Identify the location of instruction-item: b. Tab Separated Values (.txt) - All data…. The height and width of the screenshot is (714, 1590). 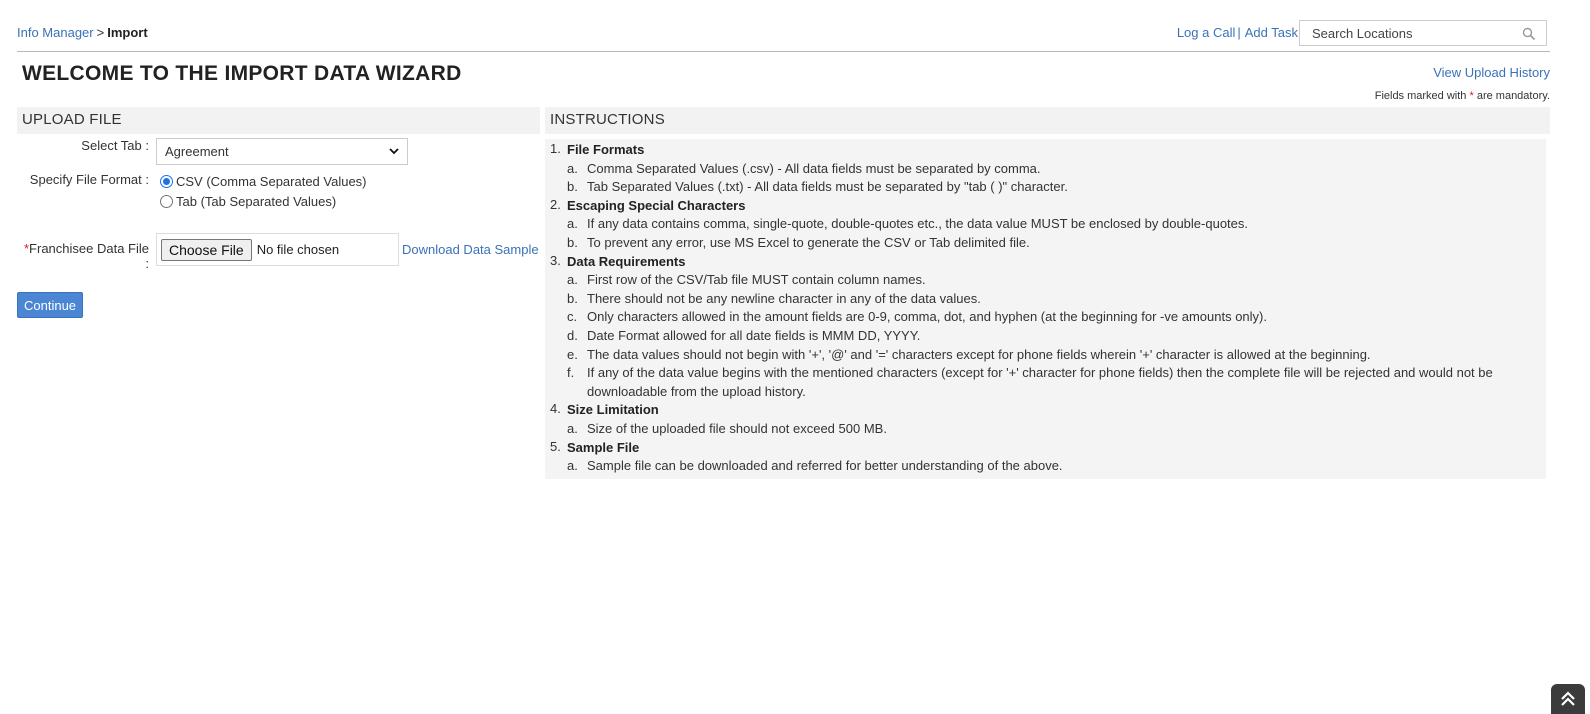
(1056, 187).